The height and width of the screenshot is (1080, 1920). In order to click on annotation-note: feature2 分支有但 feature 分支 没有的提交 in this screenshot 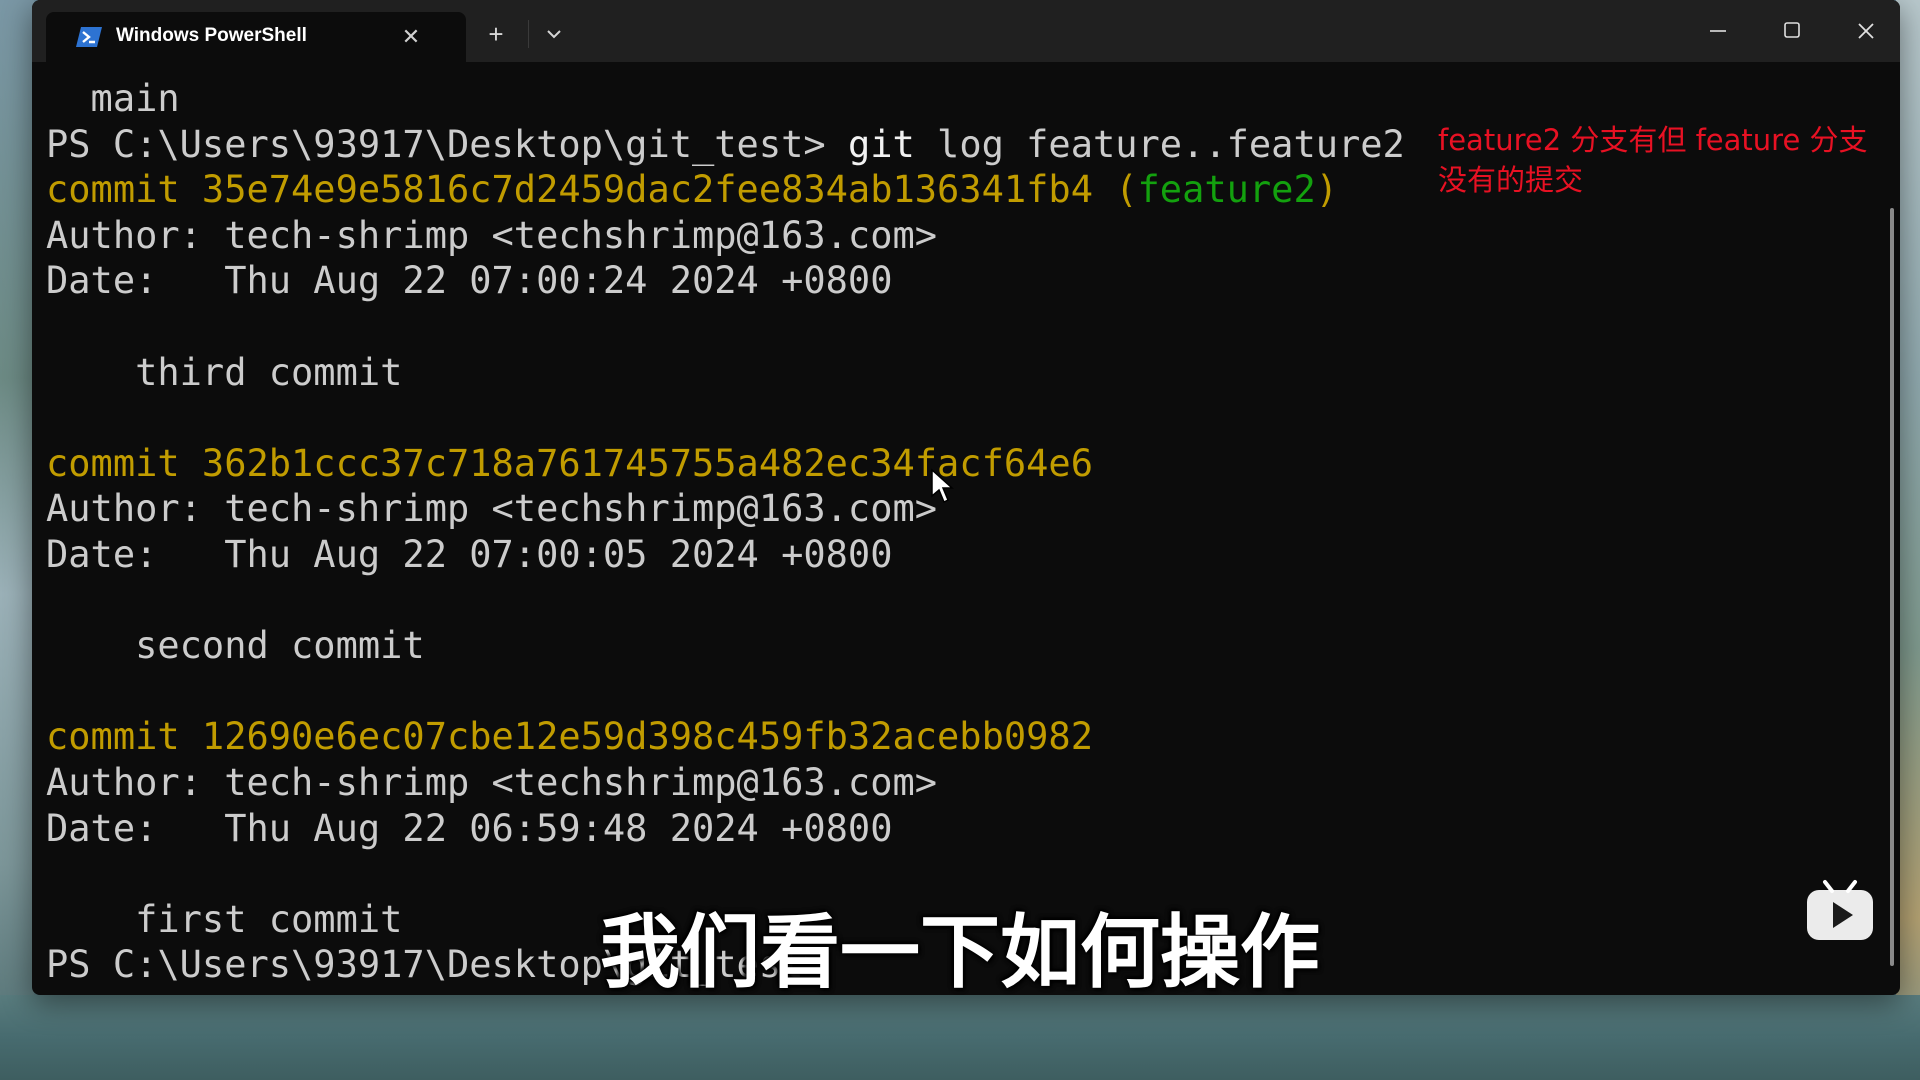, I will do `click(1658, 160)`.